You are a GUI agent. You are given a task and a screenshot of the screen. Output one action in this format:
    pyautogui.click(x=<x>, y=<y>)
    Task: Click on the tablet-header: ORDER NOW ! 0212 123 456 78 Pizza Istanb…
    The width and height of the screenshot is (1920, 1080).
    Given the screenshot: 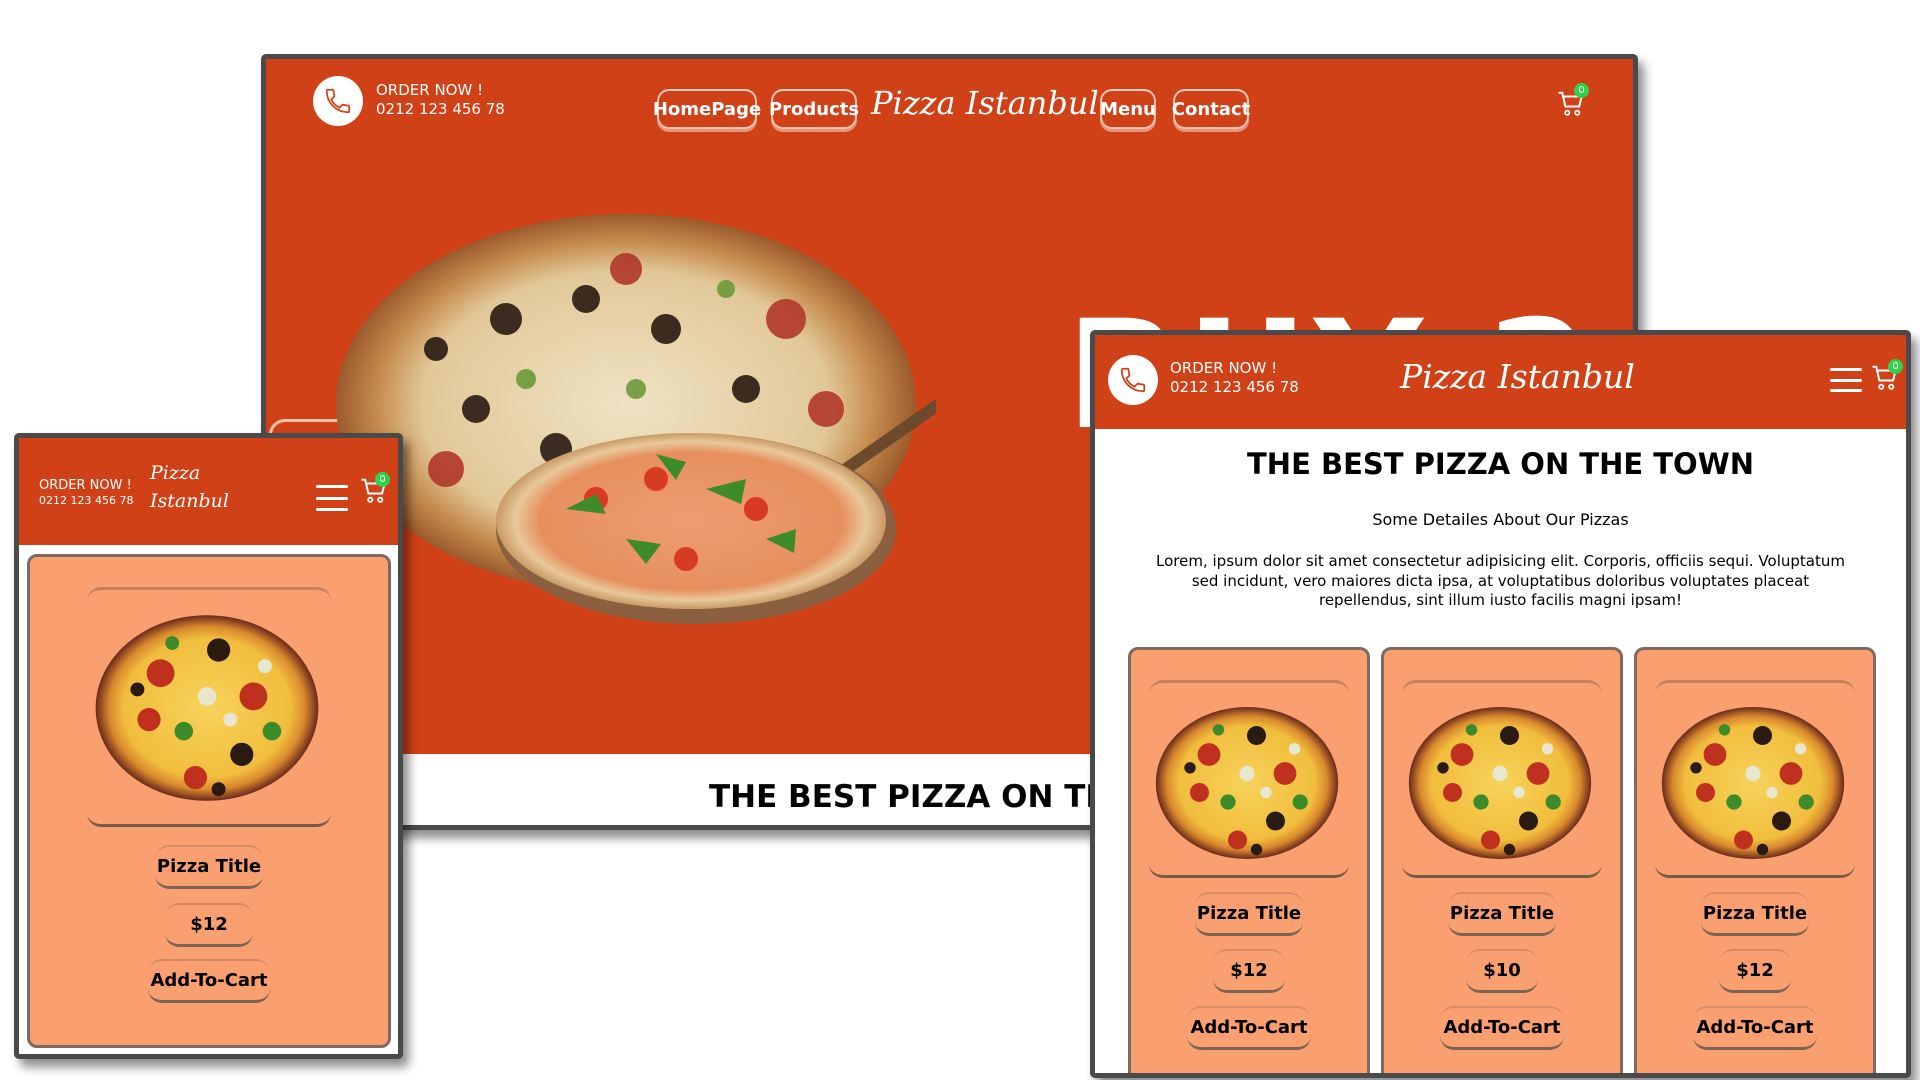 What is the action you would take?
    pyautogui.click(x=1500, y=382)
    